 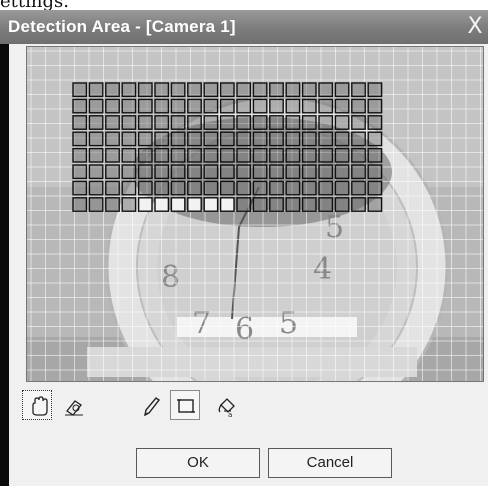 What do you see at coordinates (198, 463) in the screenshot?
I see `ok-button: OK` at bounding box center [198, 463].